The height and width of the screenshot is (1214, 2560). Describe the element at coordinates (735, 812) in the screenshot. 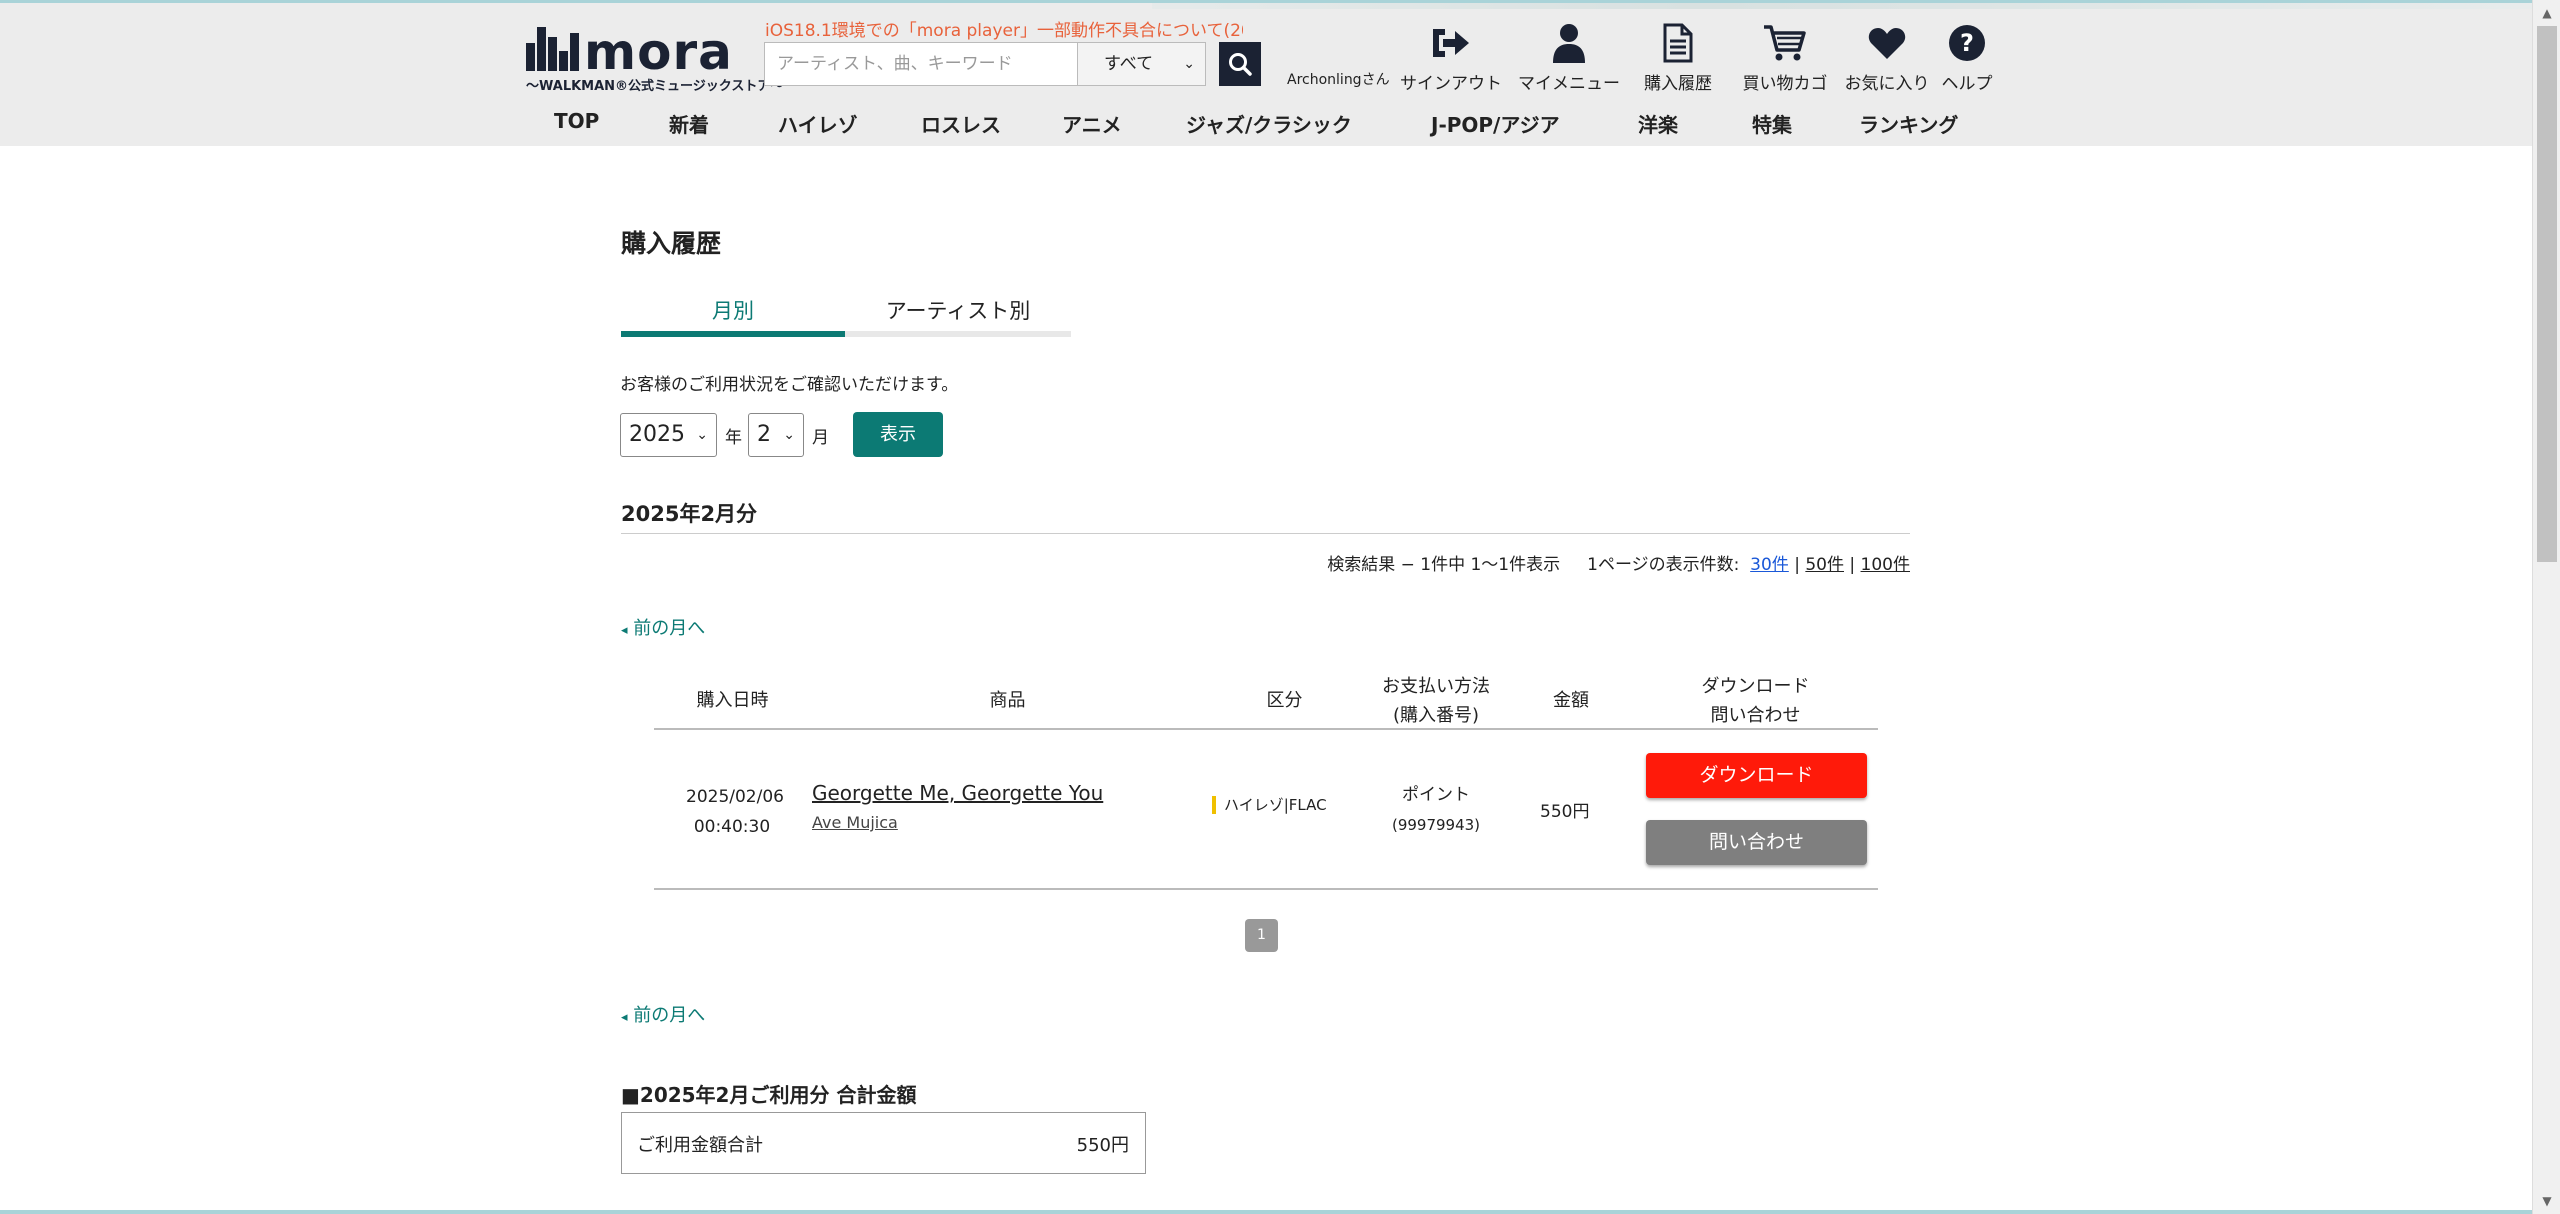

I see `purchase-datetime: 2025/02/06 00:40:30` at that location.